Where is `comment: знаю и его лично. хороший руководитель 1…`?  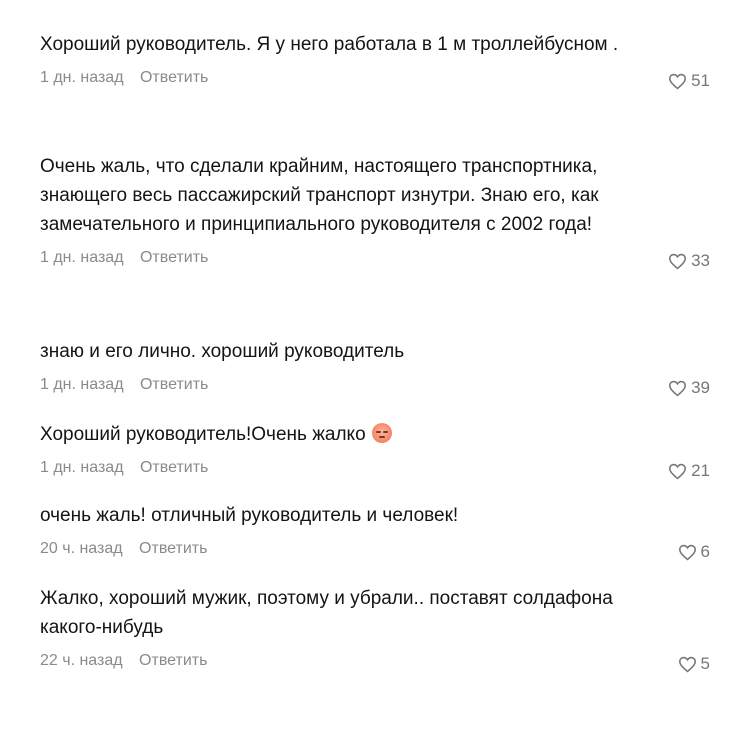 comment: знаю и его лично. хороший руководитель 1… is located at coordinates (375, 367).